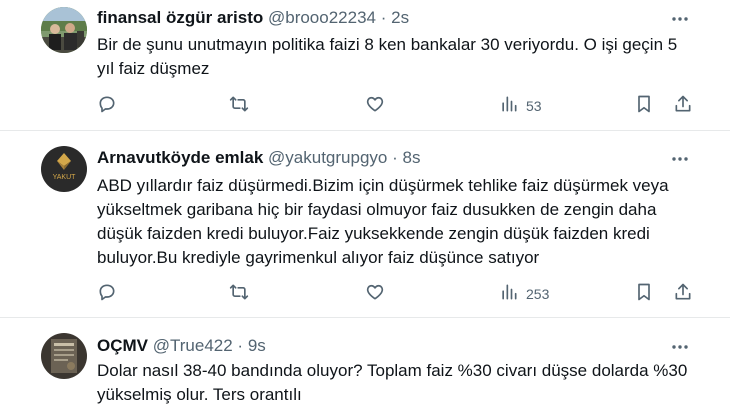 This screenshot has height=420, width=730. I want to click on display-name: OÇMV, so click(122, 345).